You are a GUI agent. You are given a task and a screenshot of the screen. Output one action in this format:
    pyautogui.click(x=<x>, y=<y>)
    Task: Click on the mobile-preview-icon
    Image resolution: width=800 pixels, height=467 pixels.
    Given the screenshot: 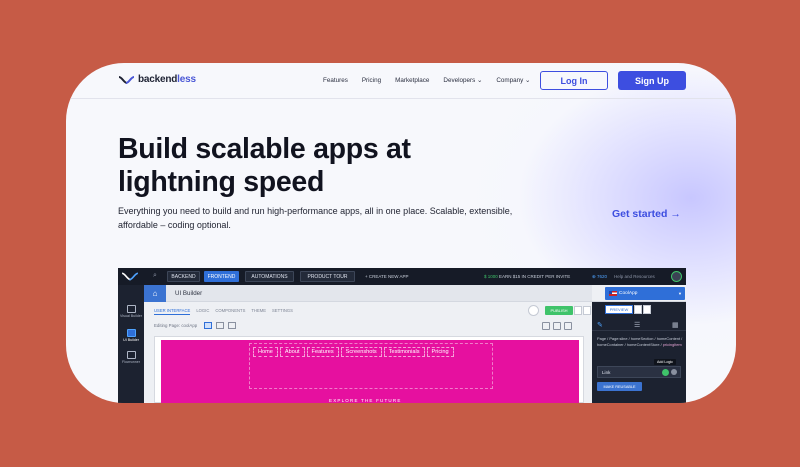 What is the action you would take?
    pyautogui.click(x=638, y=309)
    